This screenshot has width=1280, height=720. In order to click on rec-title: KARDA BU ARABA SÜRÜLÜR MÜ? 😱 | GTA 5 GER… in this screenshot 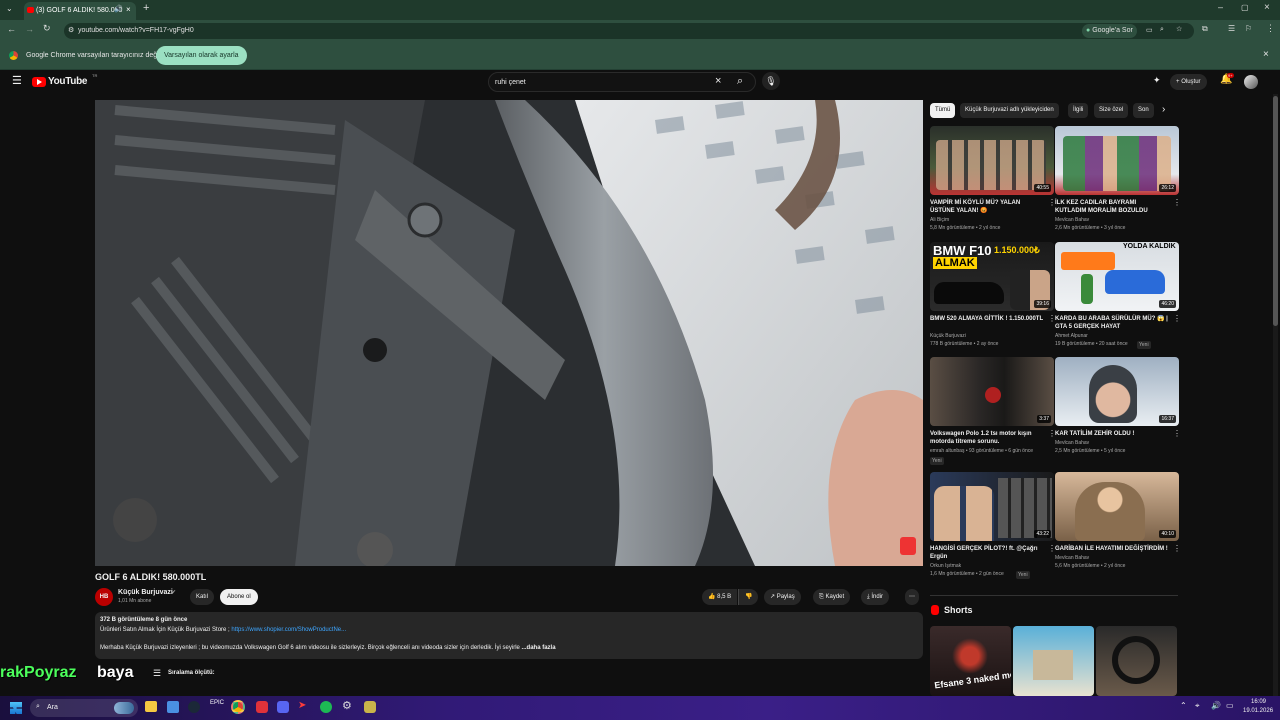, I will do `click(1112, 323)`.